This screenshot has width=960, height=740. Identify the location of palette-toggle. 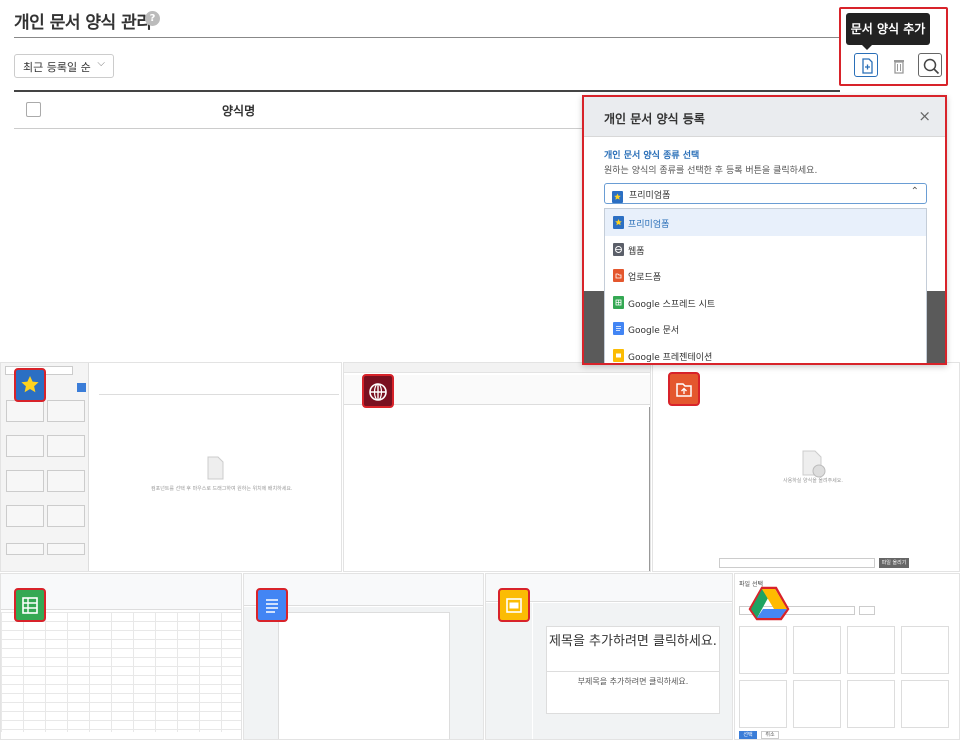
(81, 387).